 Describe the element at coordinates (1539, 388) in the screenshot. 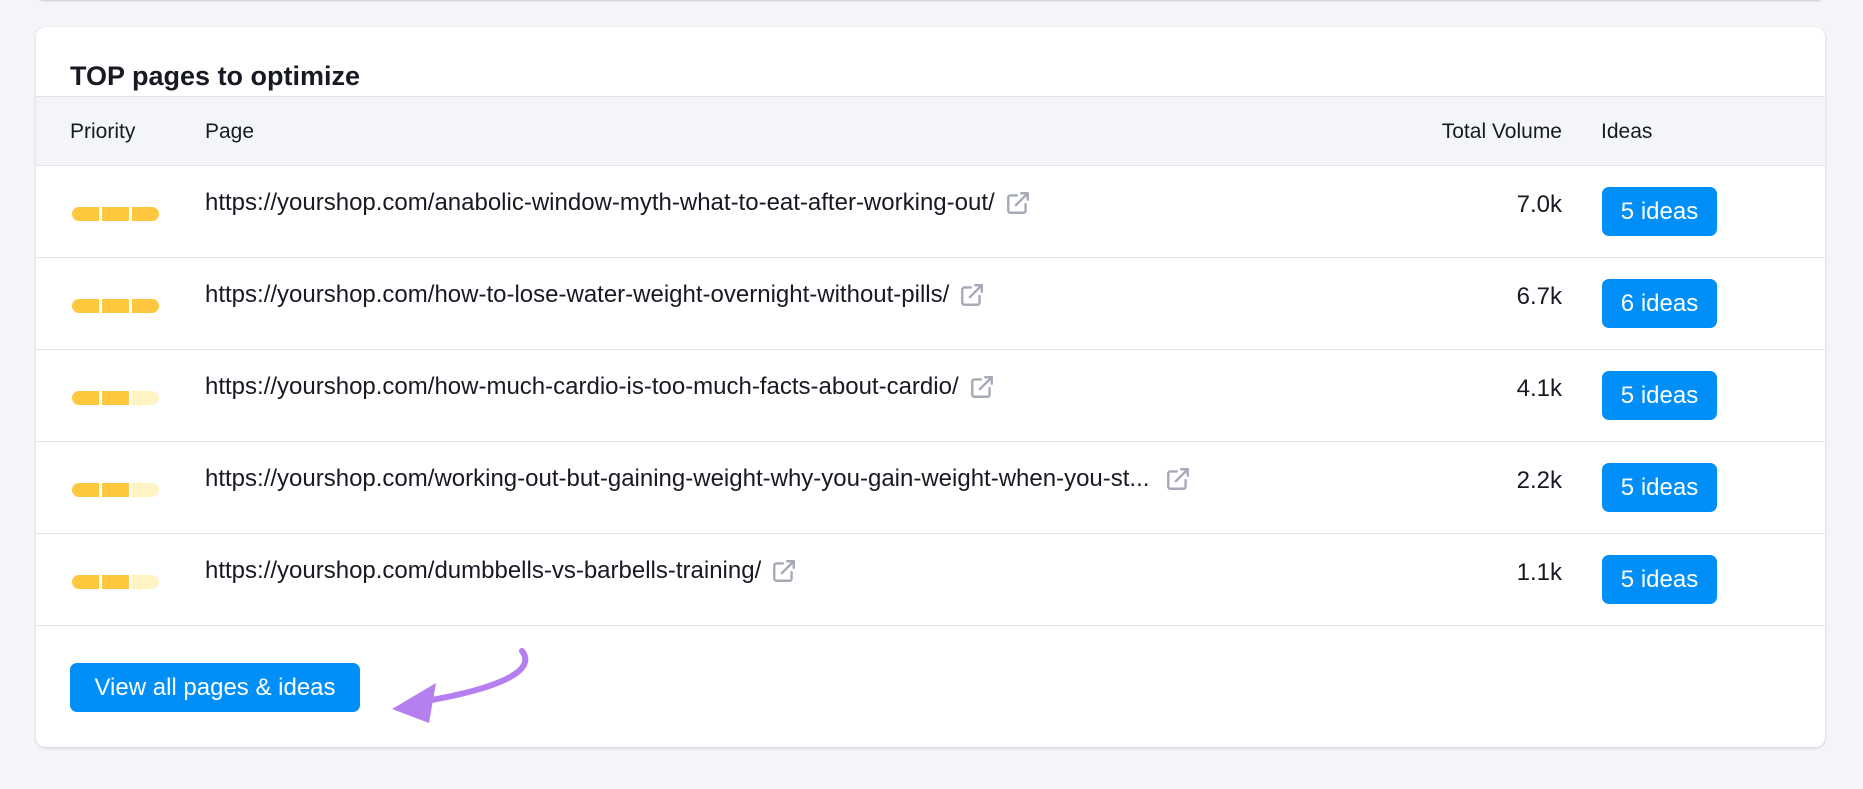

I see `total-volume-value: 4.1k` at that location.